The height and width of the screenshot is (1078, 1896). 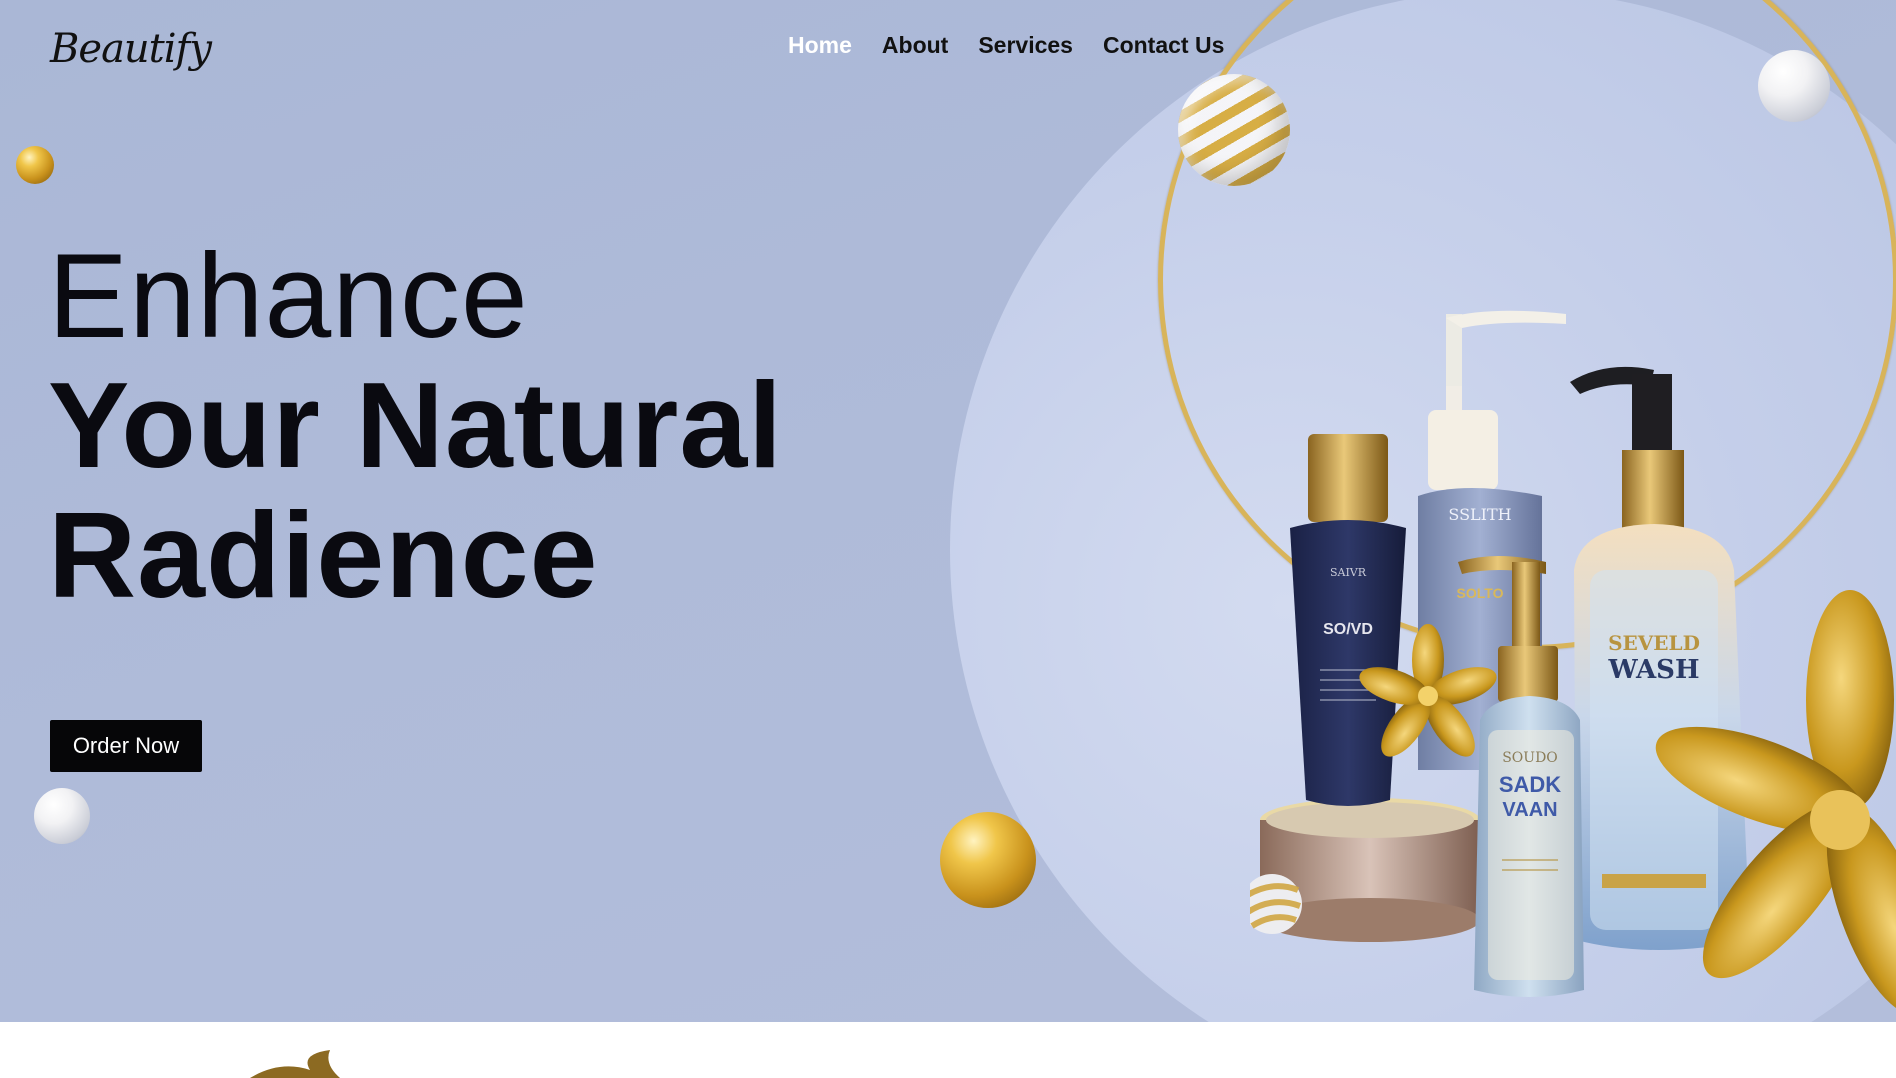 What do you see at coordinates (1163, 45) in the screenshot?
I see `nav-item-contact: Contact Us` at bounding box center [1163, 45].